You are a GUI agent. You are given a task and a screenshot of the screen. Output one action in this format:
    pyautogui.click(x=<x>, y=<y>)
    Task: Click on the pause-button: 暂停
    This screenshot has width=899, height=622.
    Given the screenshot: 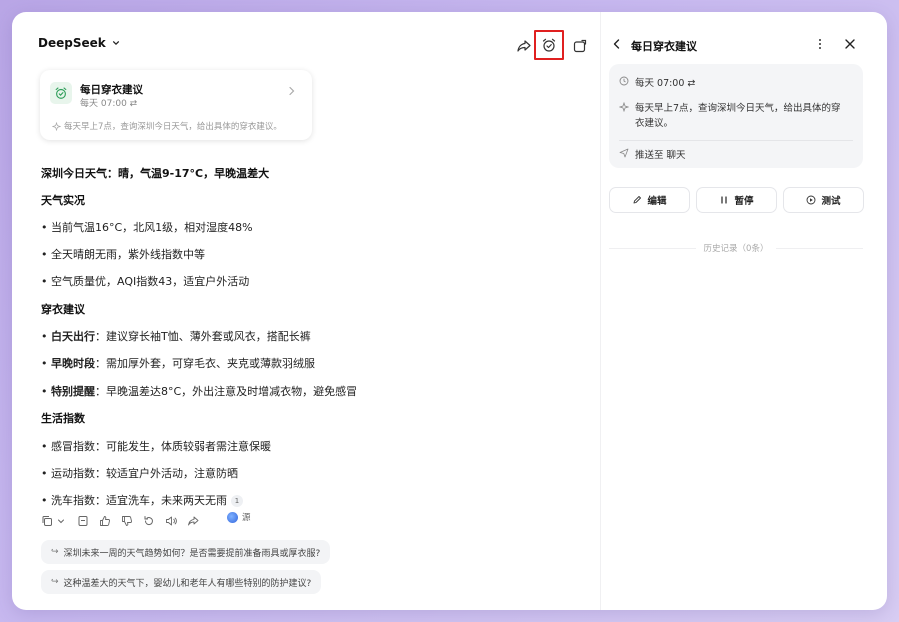 What is the action you would take?
    pyautogui.click(x=736, y=200)
    